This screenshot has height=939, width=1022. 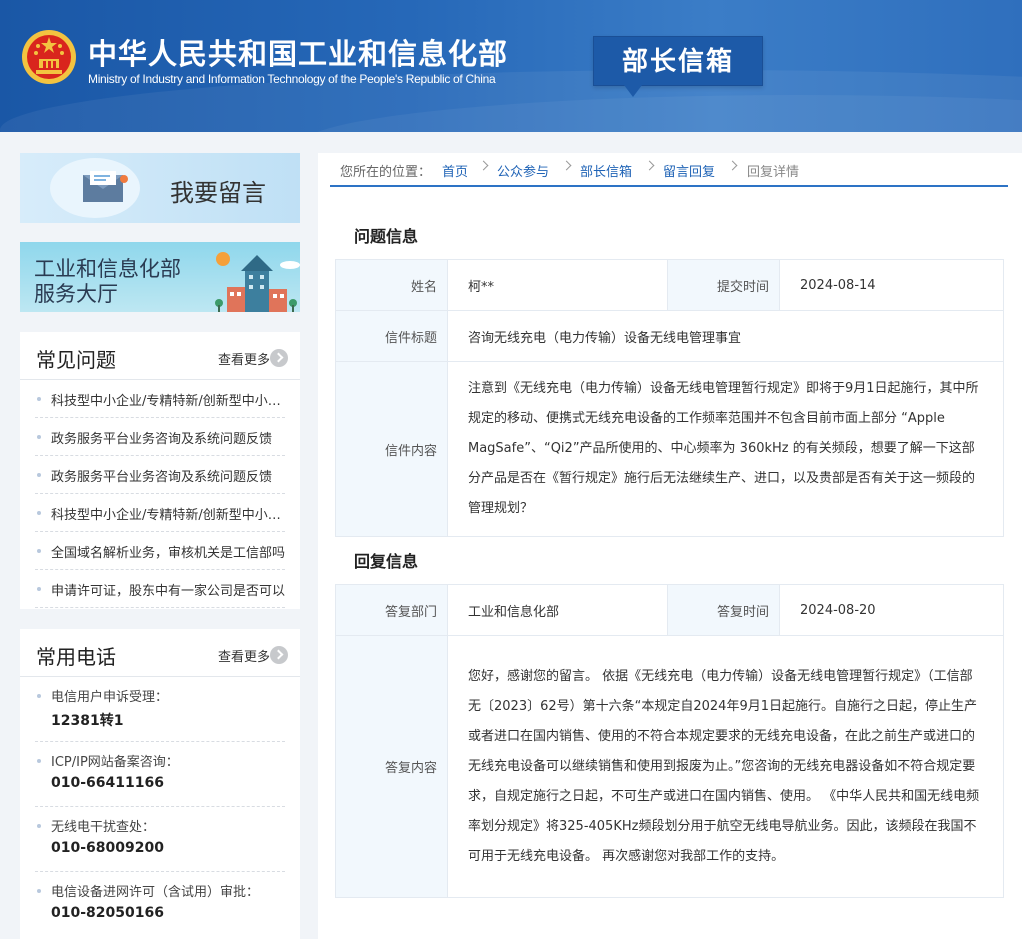 What do you see at coordinates (689, 170) in the screenshot?
I see `breadcrumb-replies: 留言回复` at bounding box center [689, 170].